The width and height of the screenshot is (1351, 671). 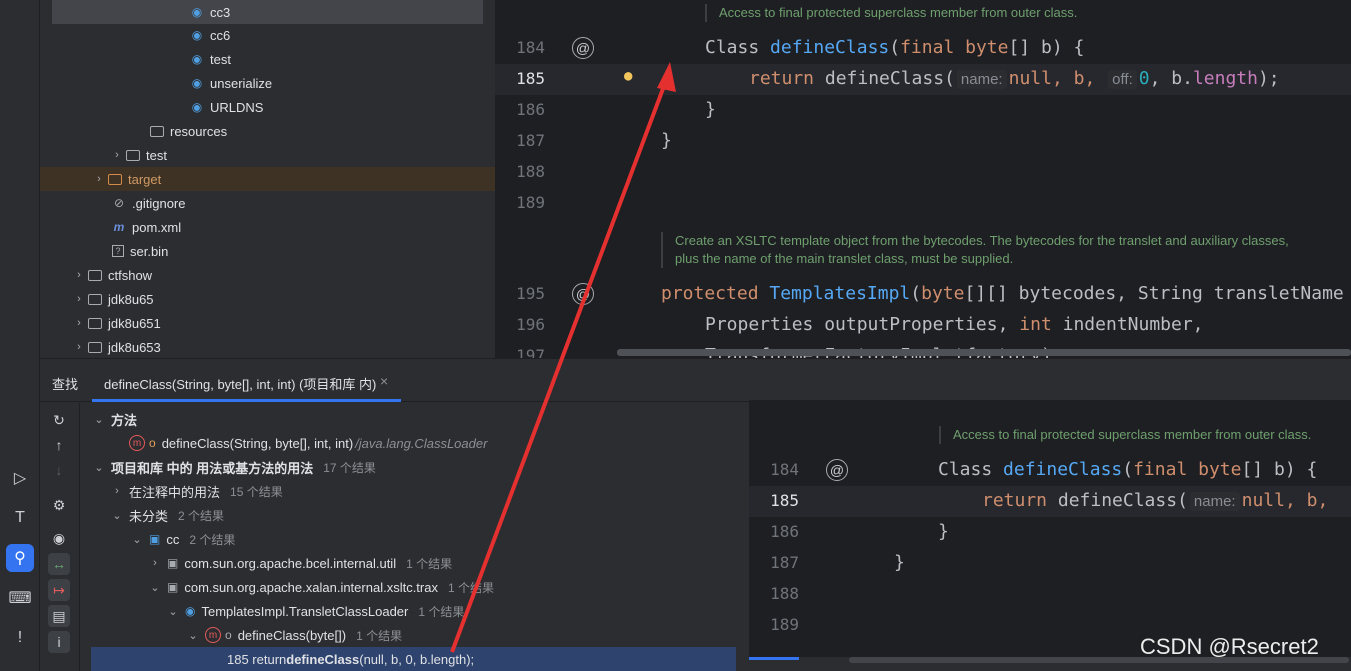 What do you see at coordinates (530, 324) in the screenshot?
I see `line-number: 196` at bounding box center [530, 324].